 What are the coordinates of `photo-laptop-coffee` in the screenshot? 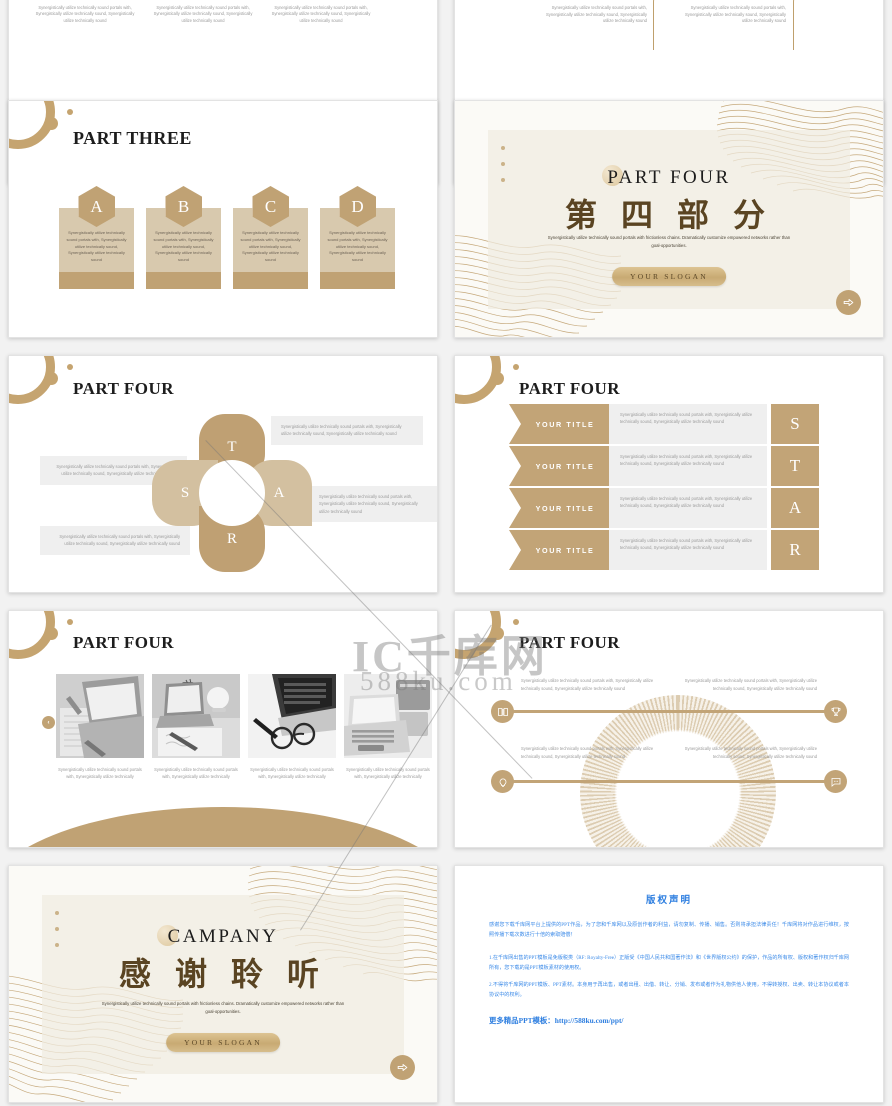 It's located at (196, 716).